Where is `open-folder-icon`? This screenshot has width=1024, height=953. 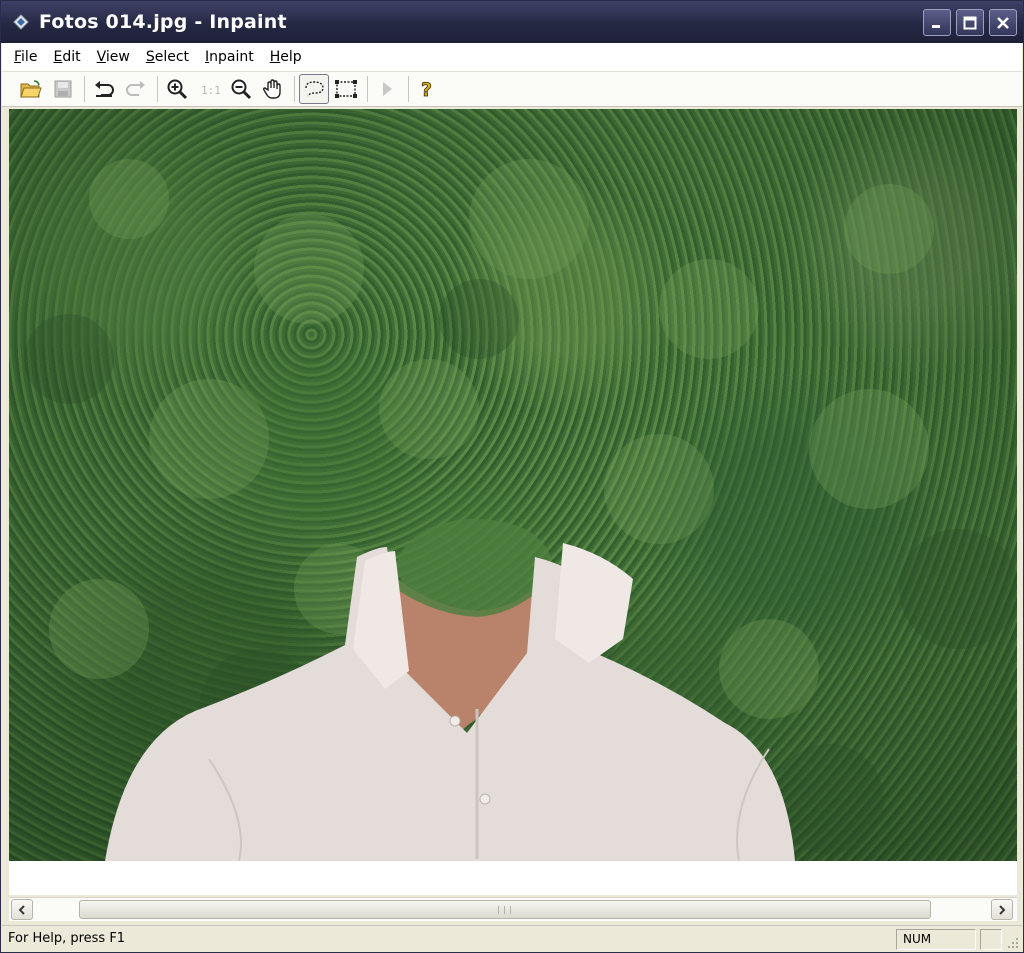
open-folder-icon is located at coordinates (31, 89).